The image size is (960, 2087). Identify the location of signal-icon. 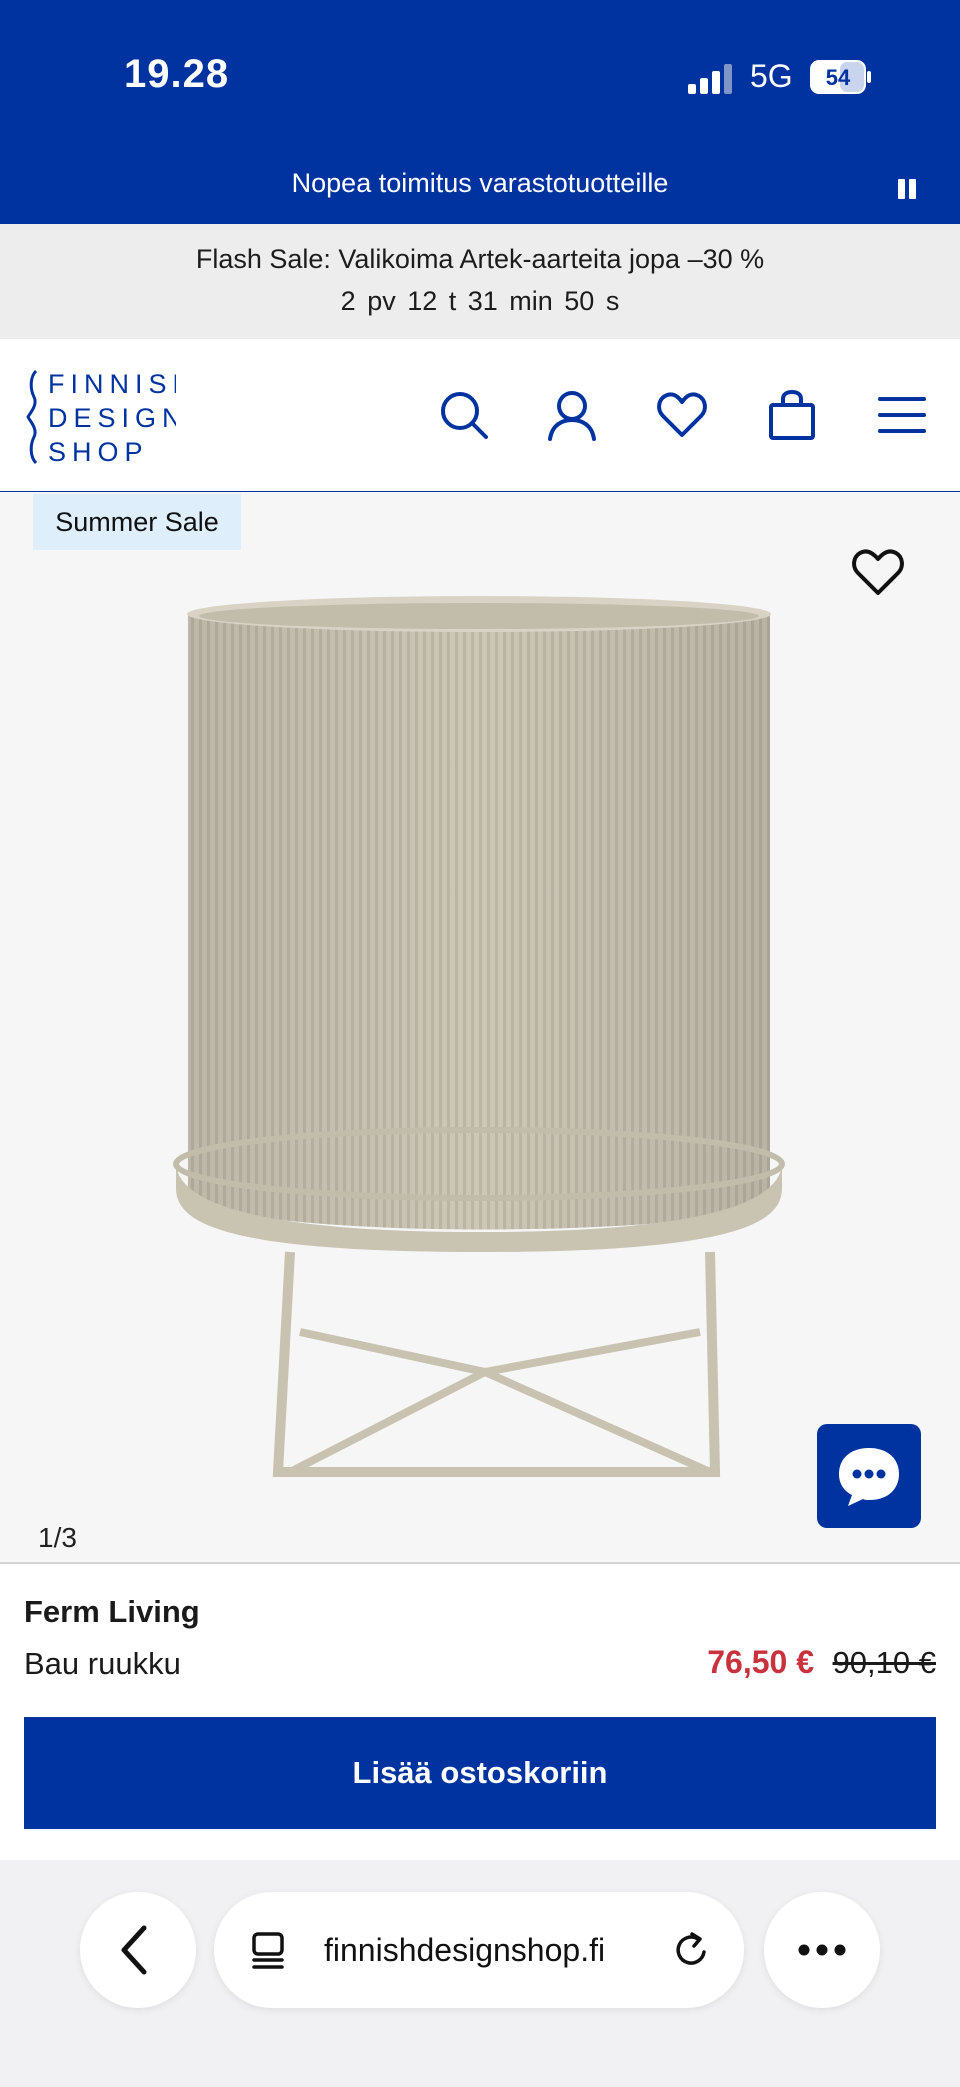
(710, 79).